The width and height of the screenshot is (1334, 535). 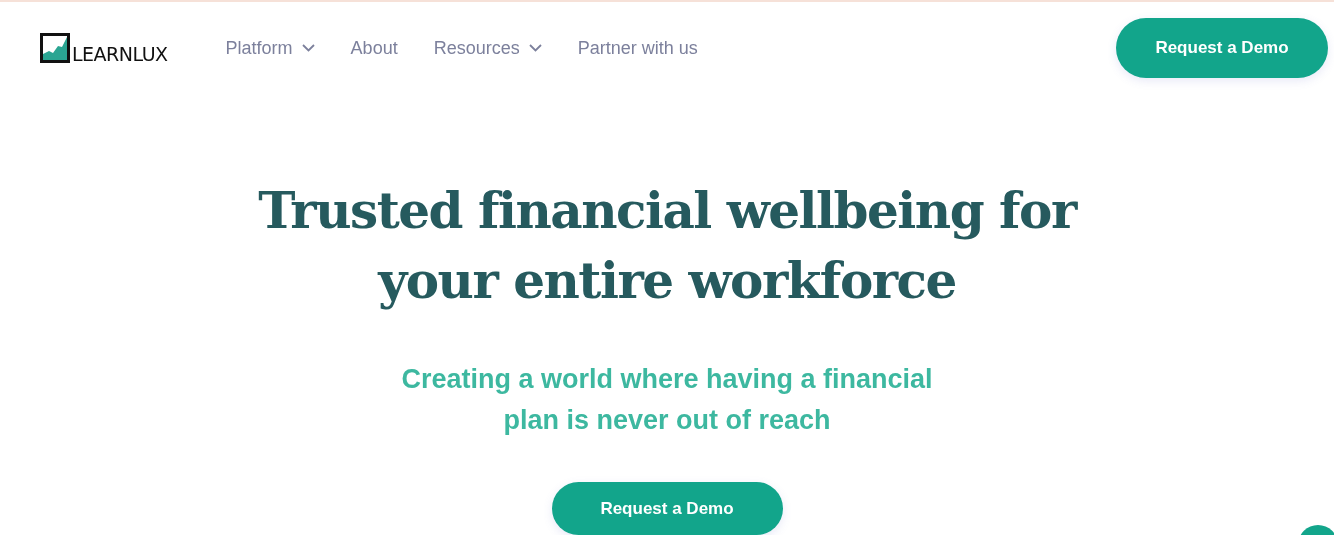 What do you see at coordinates (637, 48) in the screenshot?
I see `nav-link: Partner with us` at bounding box center [637, 48].